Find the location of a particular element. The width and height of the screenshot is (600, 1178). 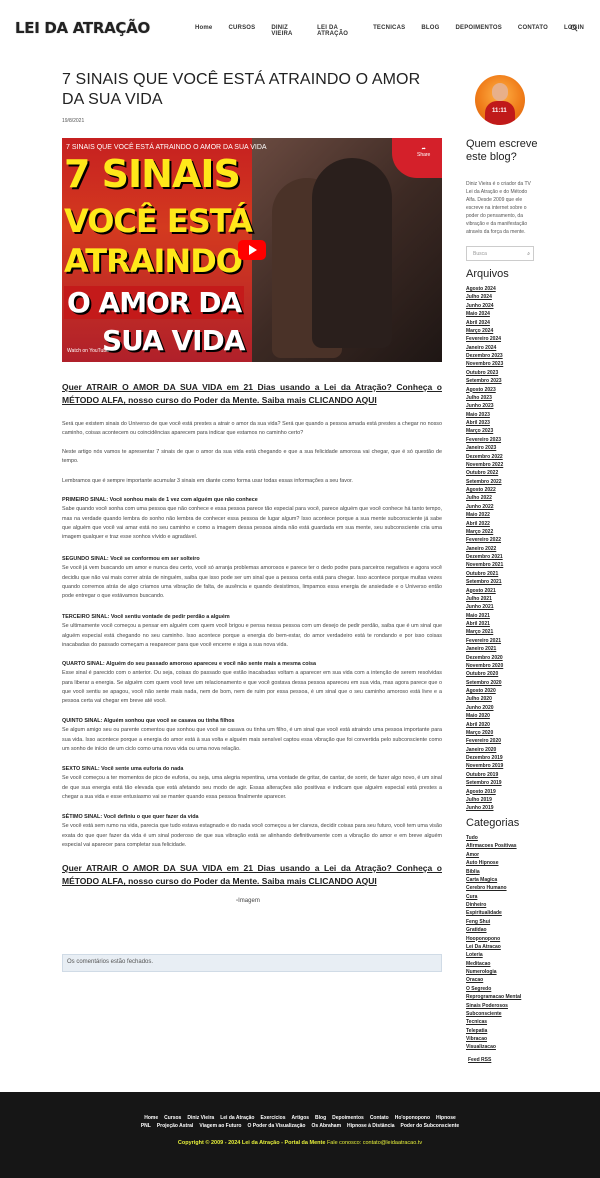

footer-link: Hipnose à Distância is located at coordinates (371, 1126).